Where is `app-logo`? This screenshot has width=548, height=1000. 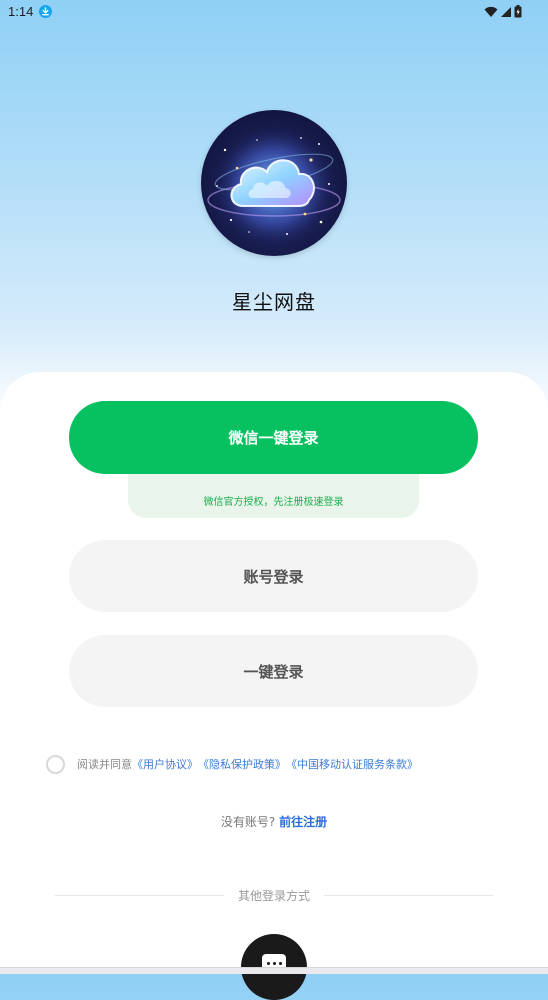
app-logo is located at coordinates (274, 183).